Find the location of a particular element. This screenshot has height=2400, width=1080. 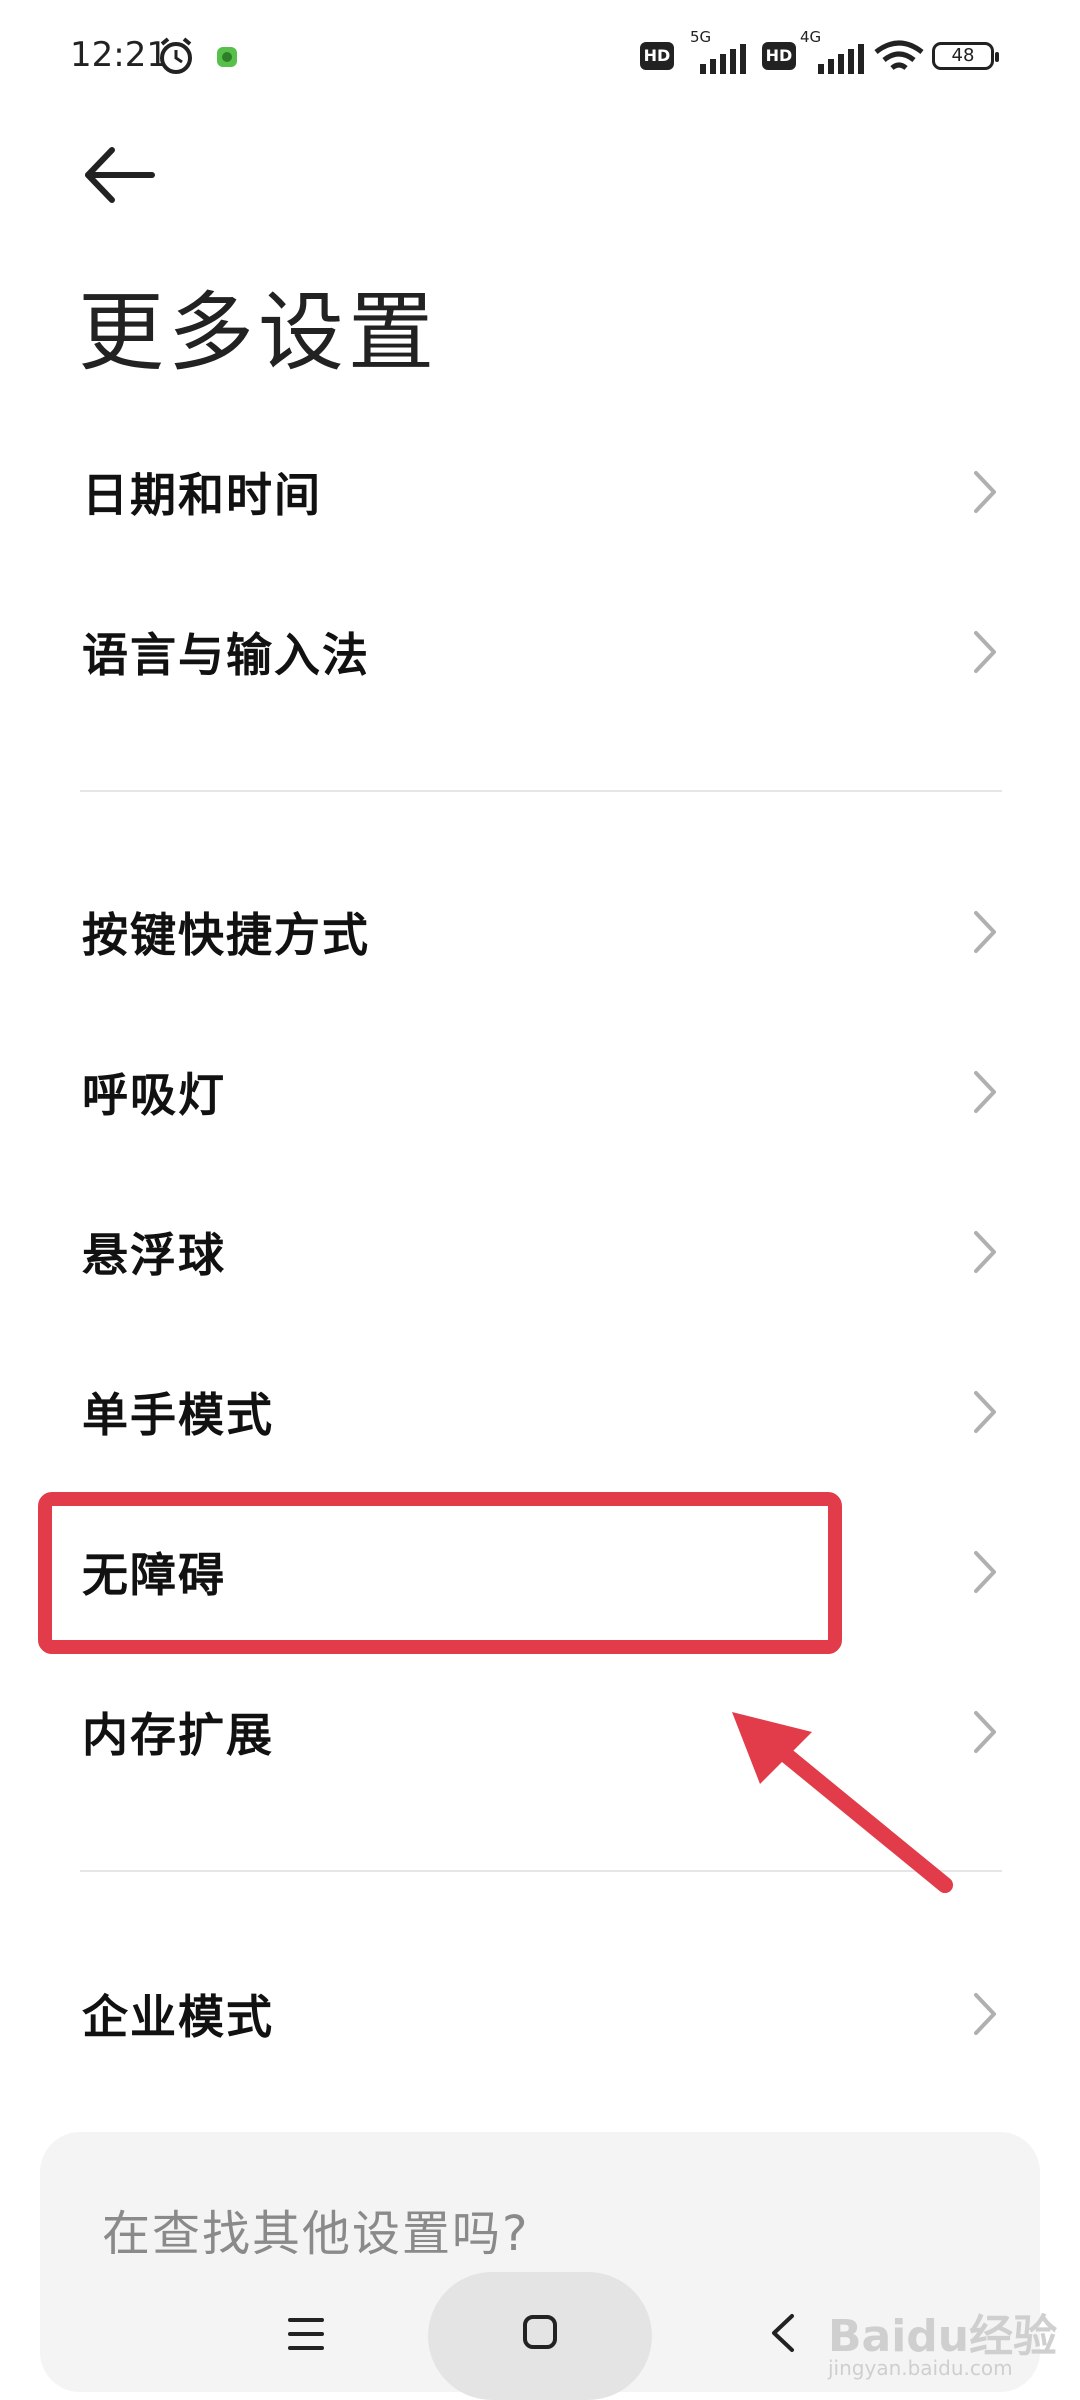

section-divider is located at coordinates (541, 791).